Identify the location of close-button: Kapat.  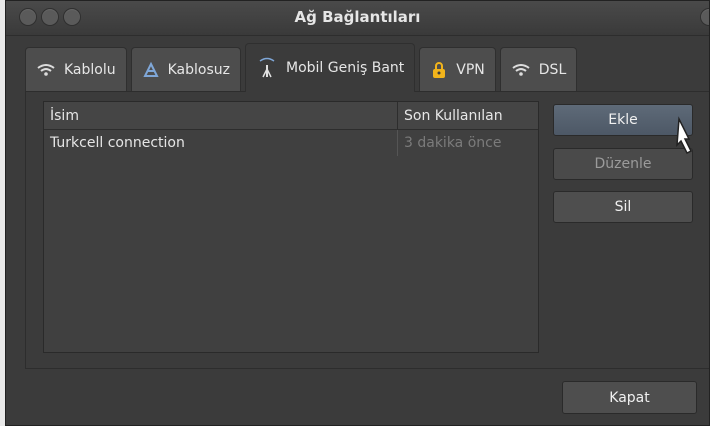
(629, 397).